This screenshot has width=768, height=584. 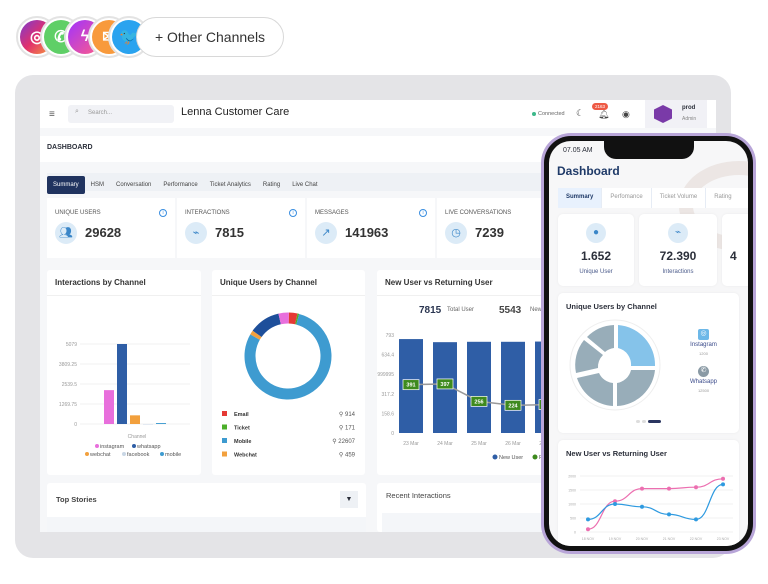 What do you see at coordinates (230, 185) in the screenshot?
I see `tab-ticket-analytics: Ticket Analytics` at bounding box center [230, 185].